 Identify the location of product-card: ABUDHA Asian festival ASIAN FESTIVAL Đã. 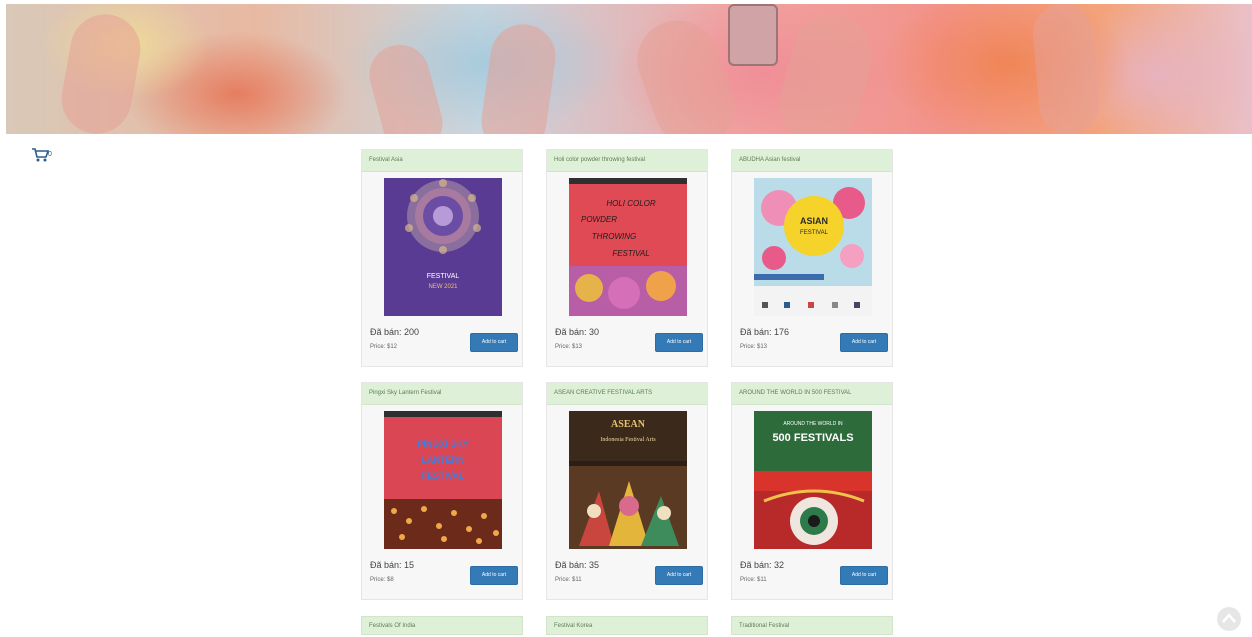
(812, 258).